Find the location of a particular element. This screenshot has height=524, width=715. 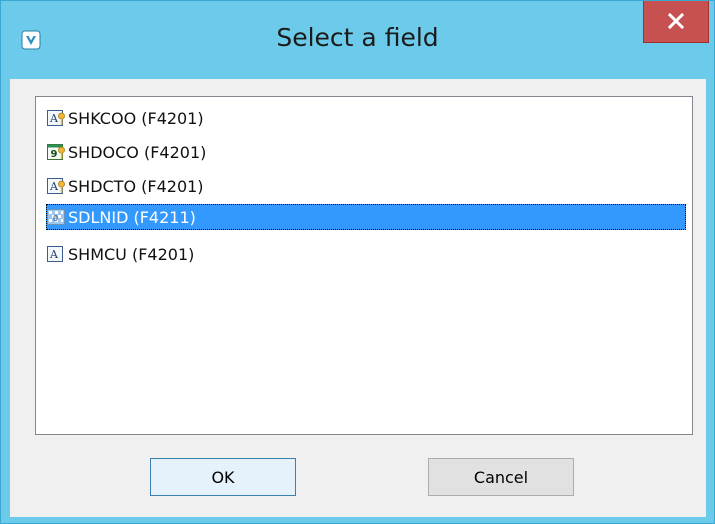

svg-text: 9 is located at coordinates (54, 154).